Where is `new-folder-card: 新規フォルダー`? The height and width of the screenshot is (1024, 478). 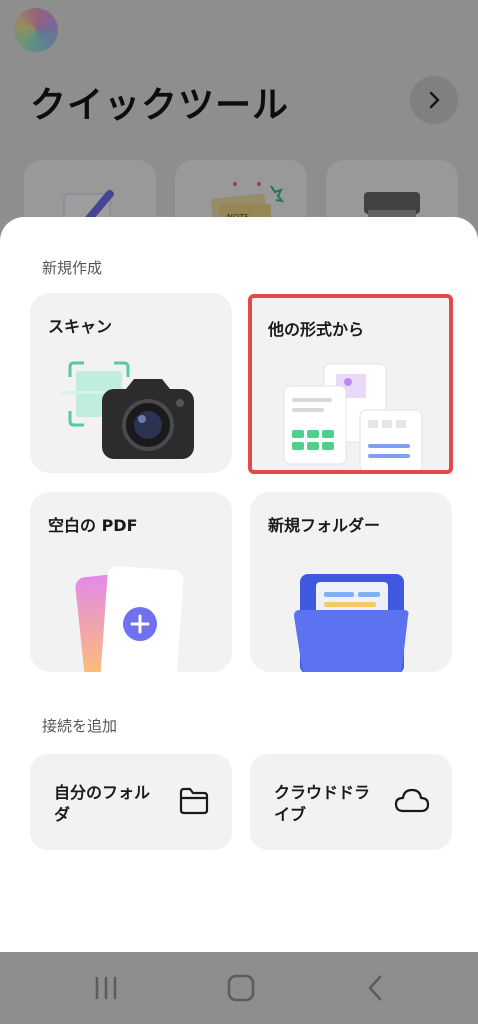
new-folder-card: 新規フォルダー is located at coordinates (351, 582).